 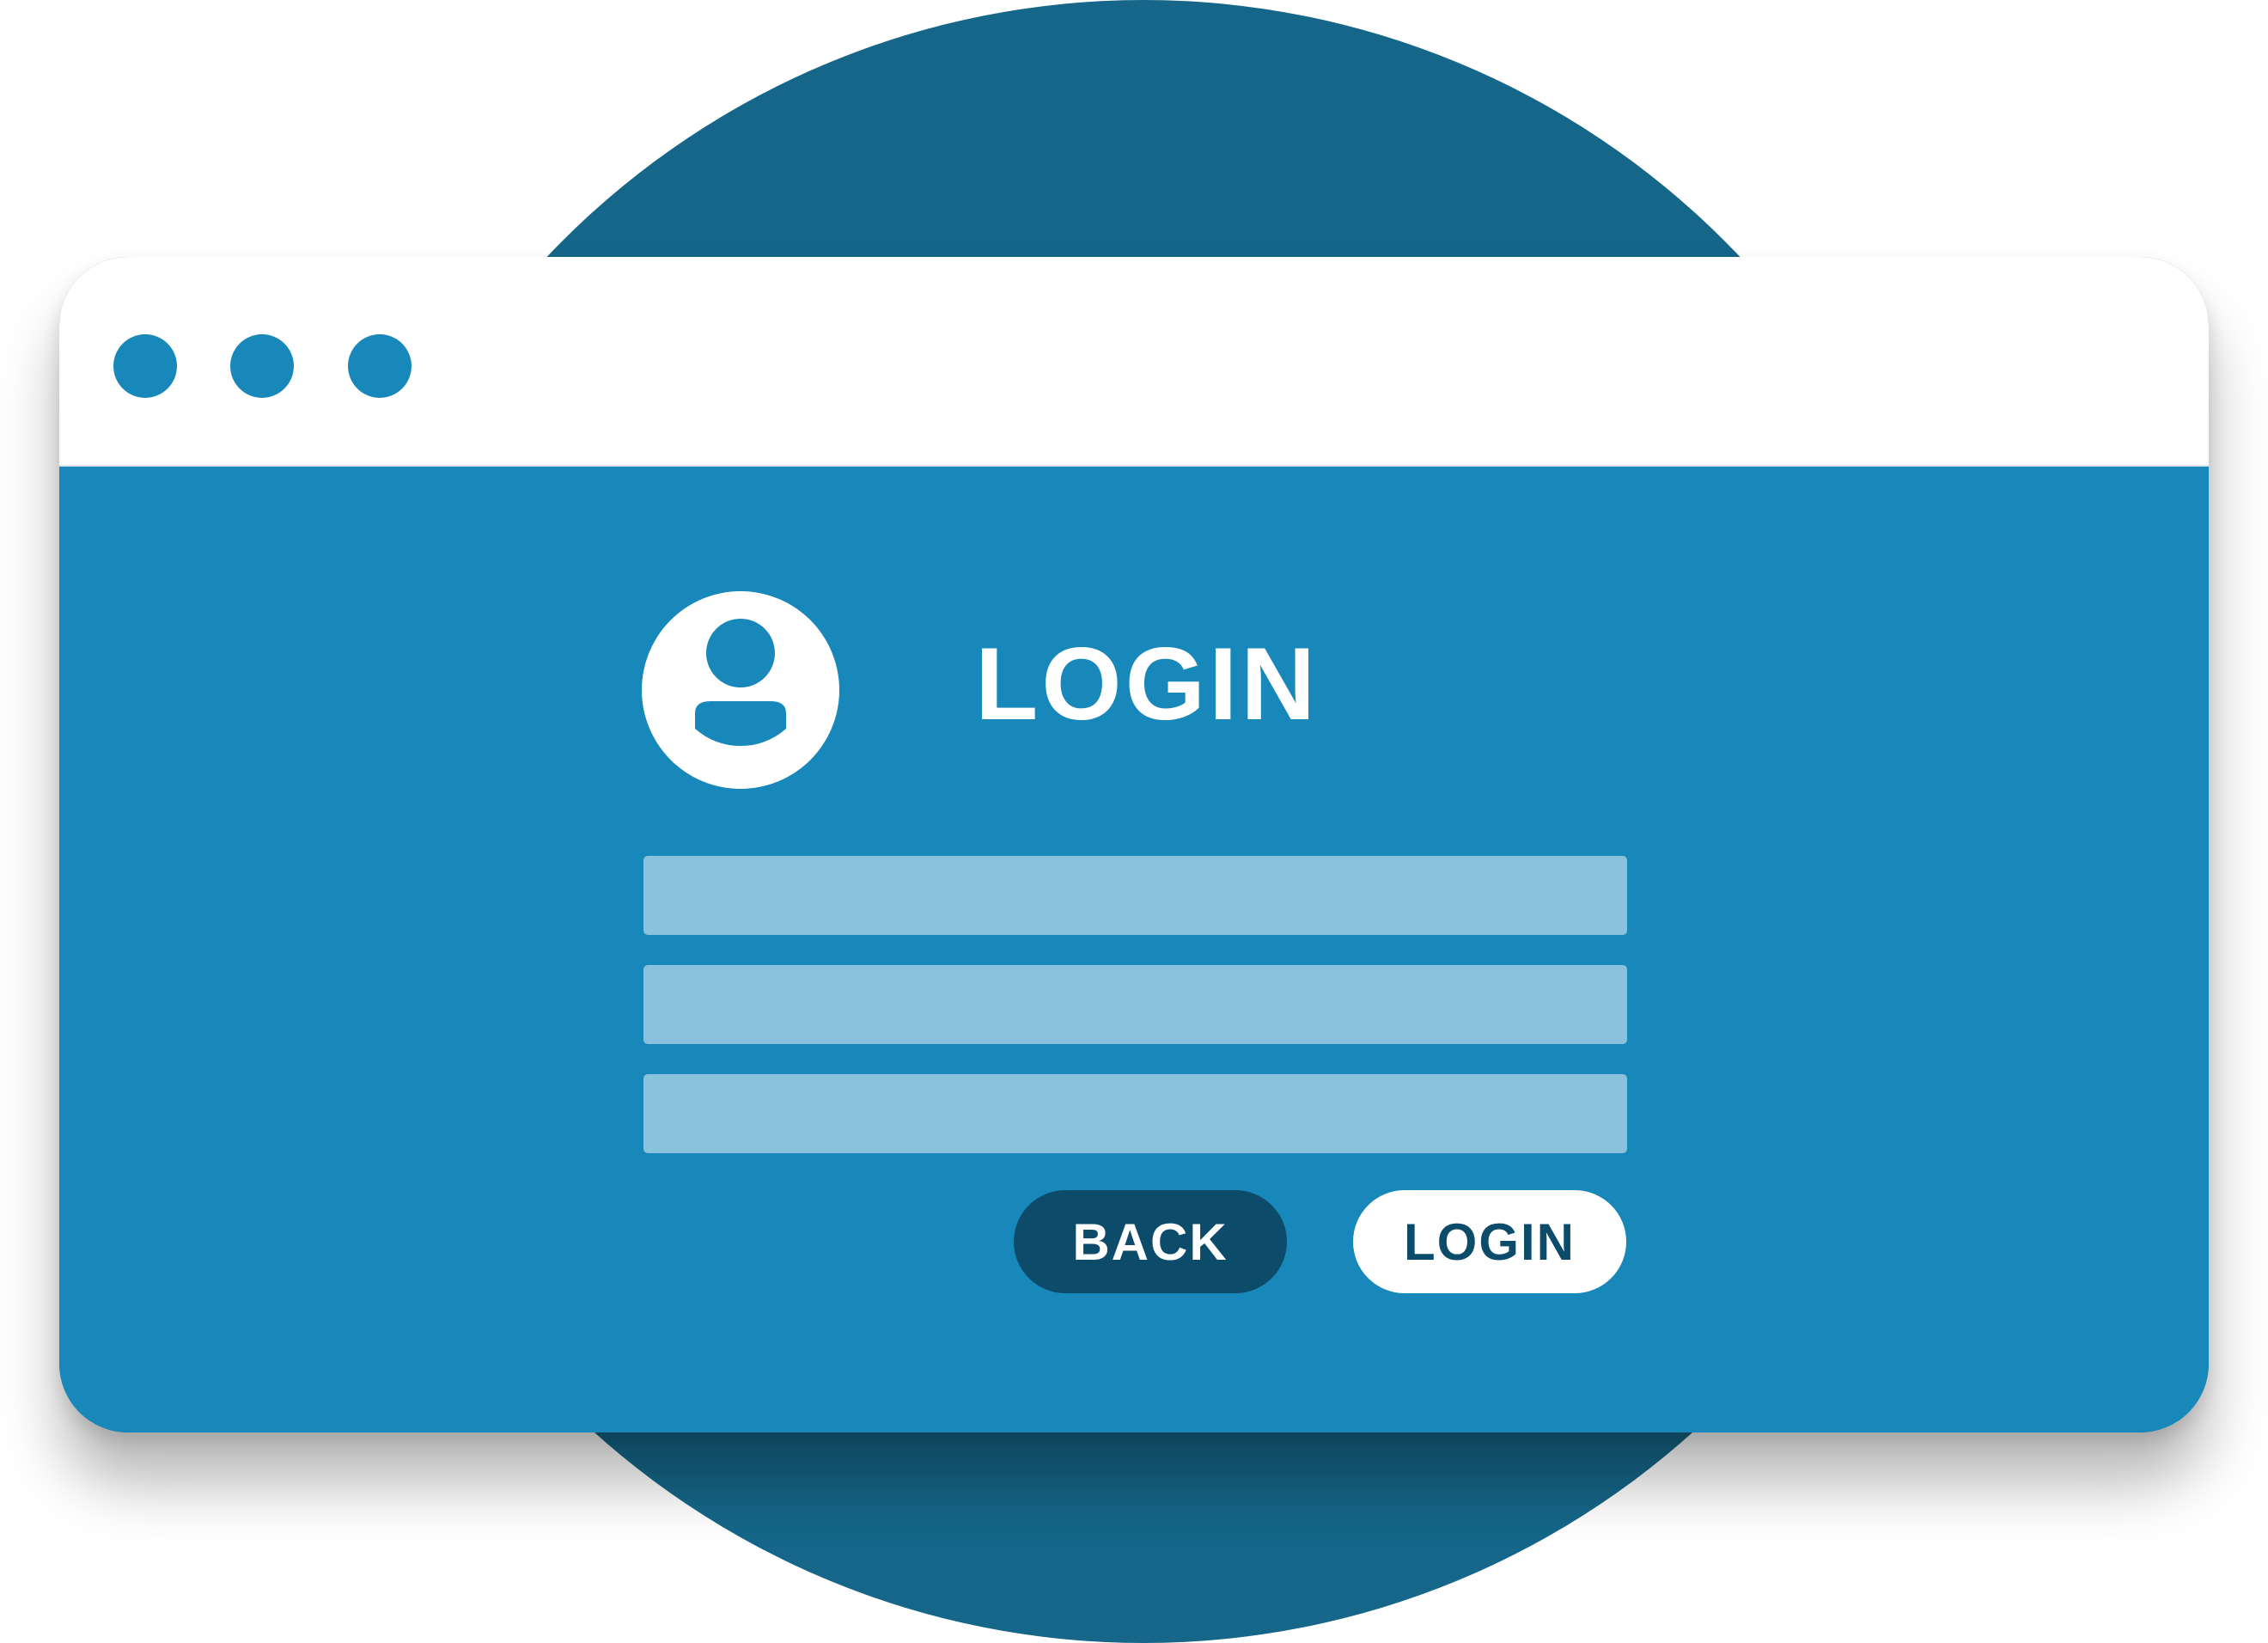 I want to click on login-button: LOGIN, so click(x=1489, y=1241).